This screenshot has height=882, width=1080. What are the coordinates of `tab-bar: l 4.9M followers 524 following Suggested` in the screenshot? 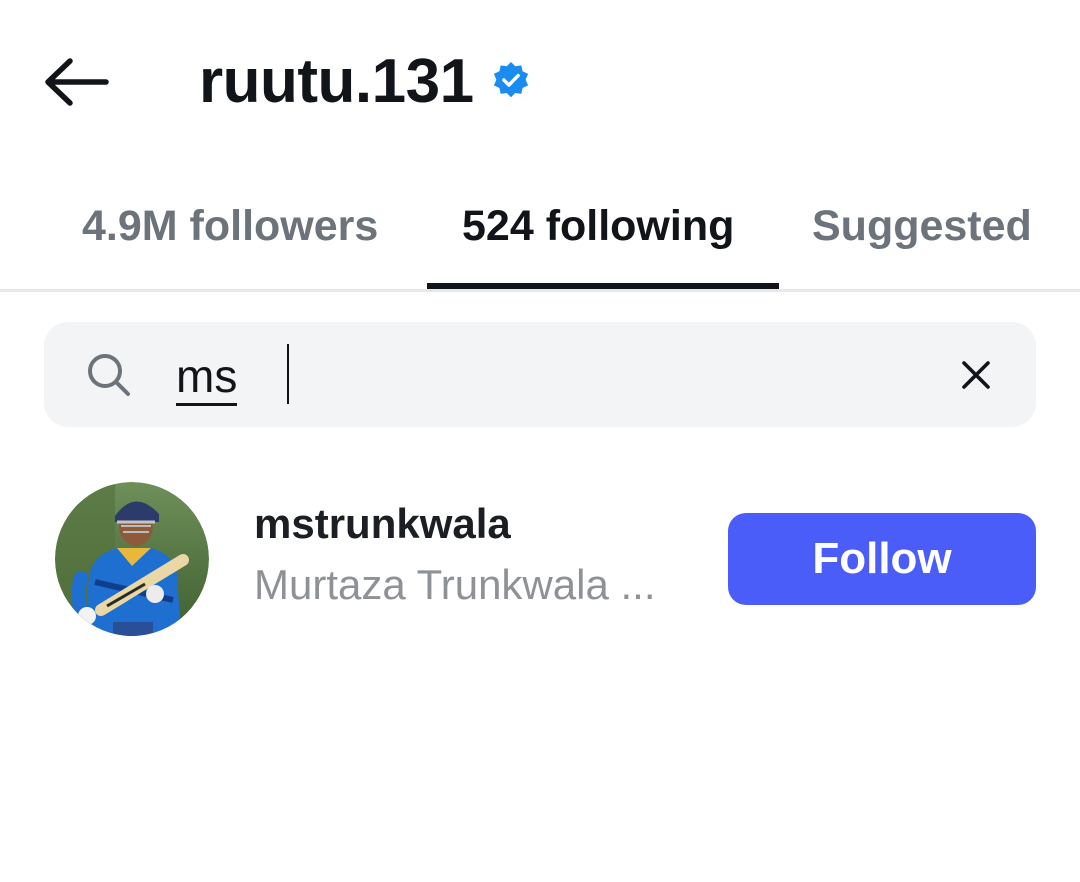 It's located at (540, 236).